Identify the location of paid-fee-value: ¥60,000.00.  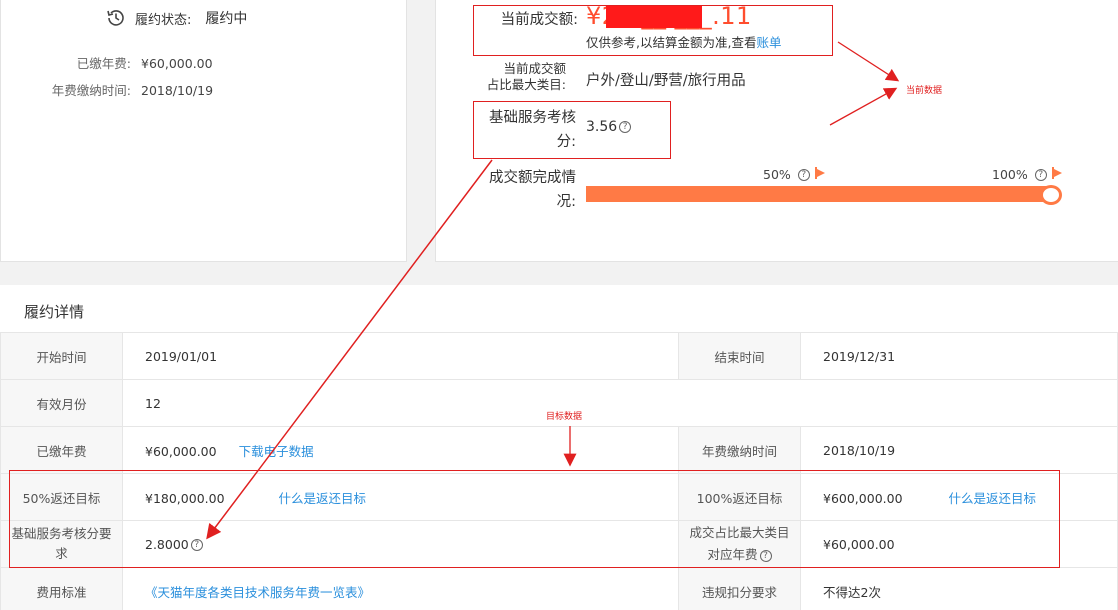
(177, 63).